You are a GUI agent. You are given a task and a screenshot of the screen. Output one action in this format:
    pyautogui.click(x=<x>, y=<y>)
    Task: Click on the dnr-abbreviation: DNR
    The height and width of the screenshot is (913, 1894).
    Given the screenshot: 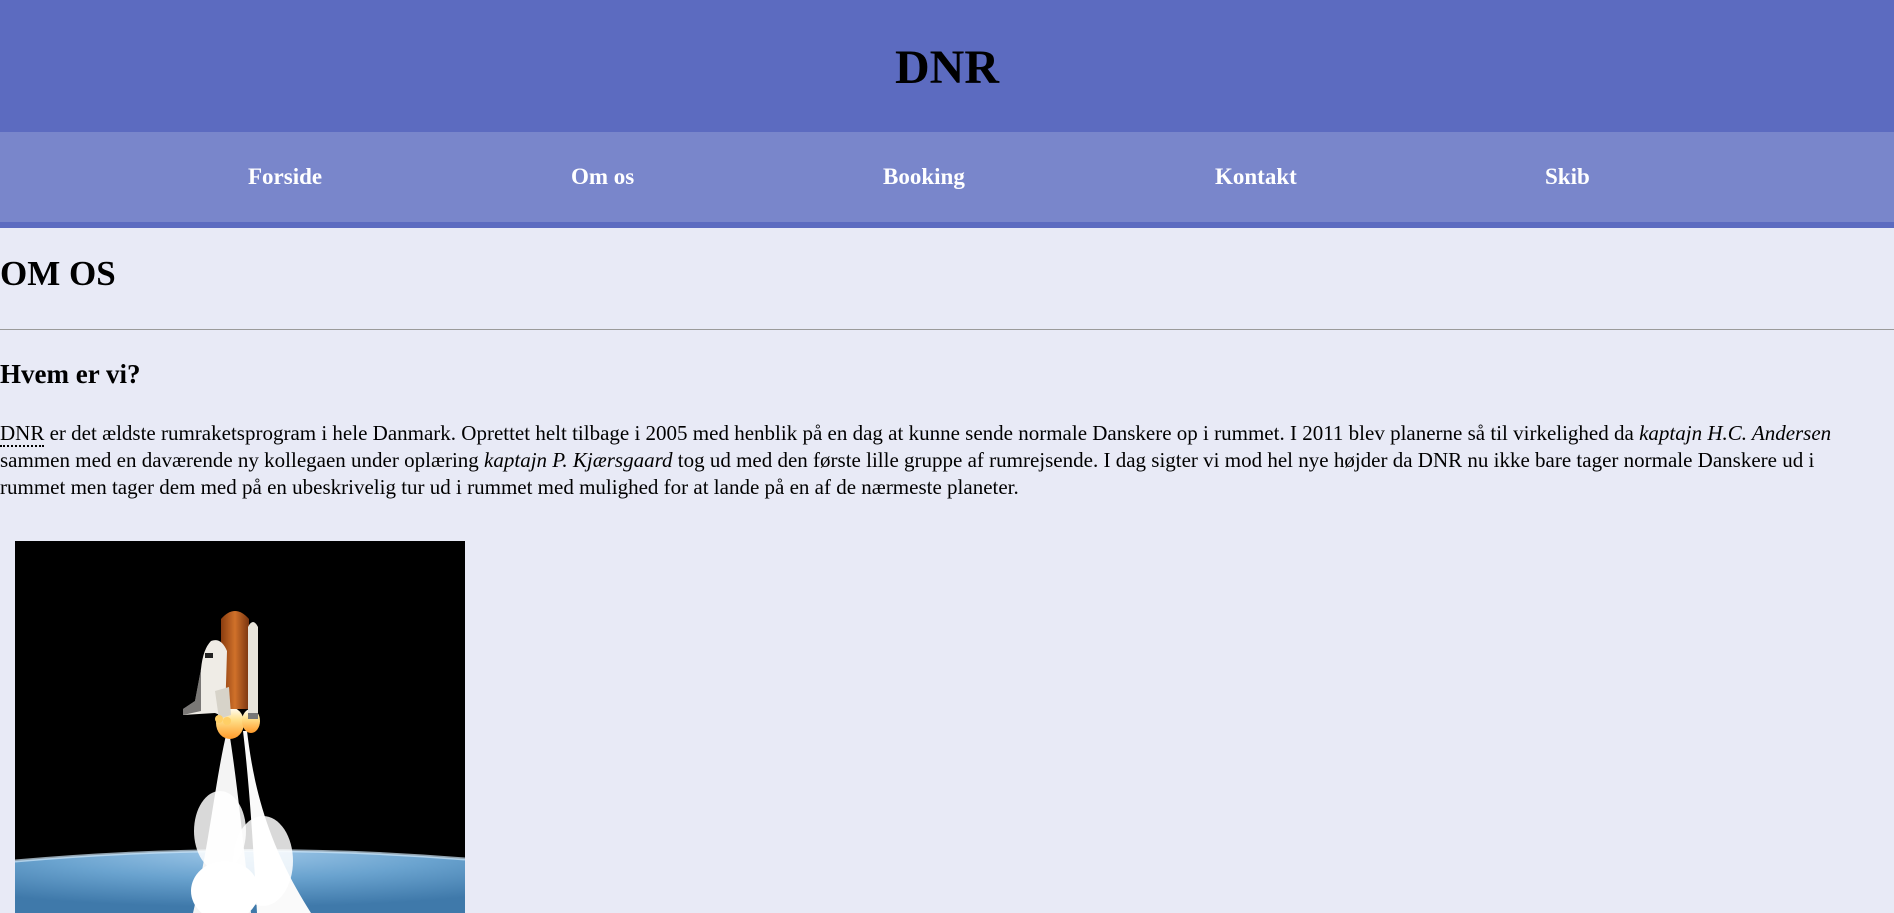 What is the action you would take?
    pyautogui.click(x=22, y=434)
    